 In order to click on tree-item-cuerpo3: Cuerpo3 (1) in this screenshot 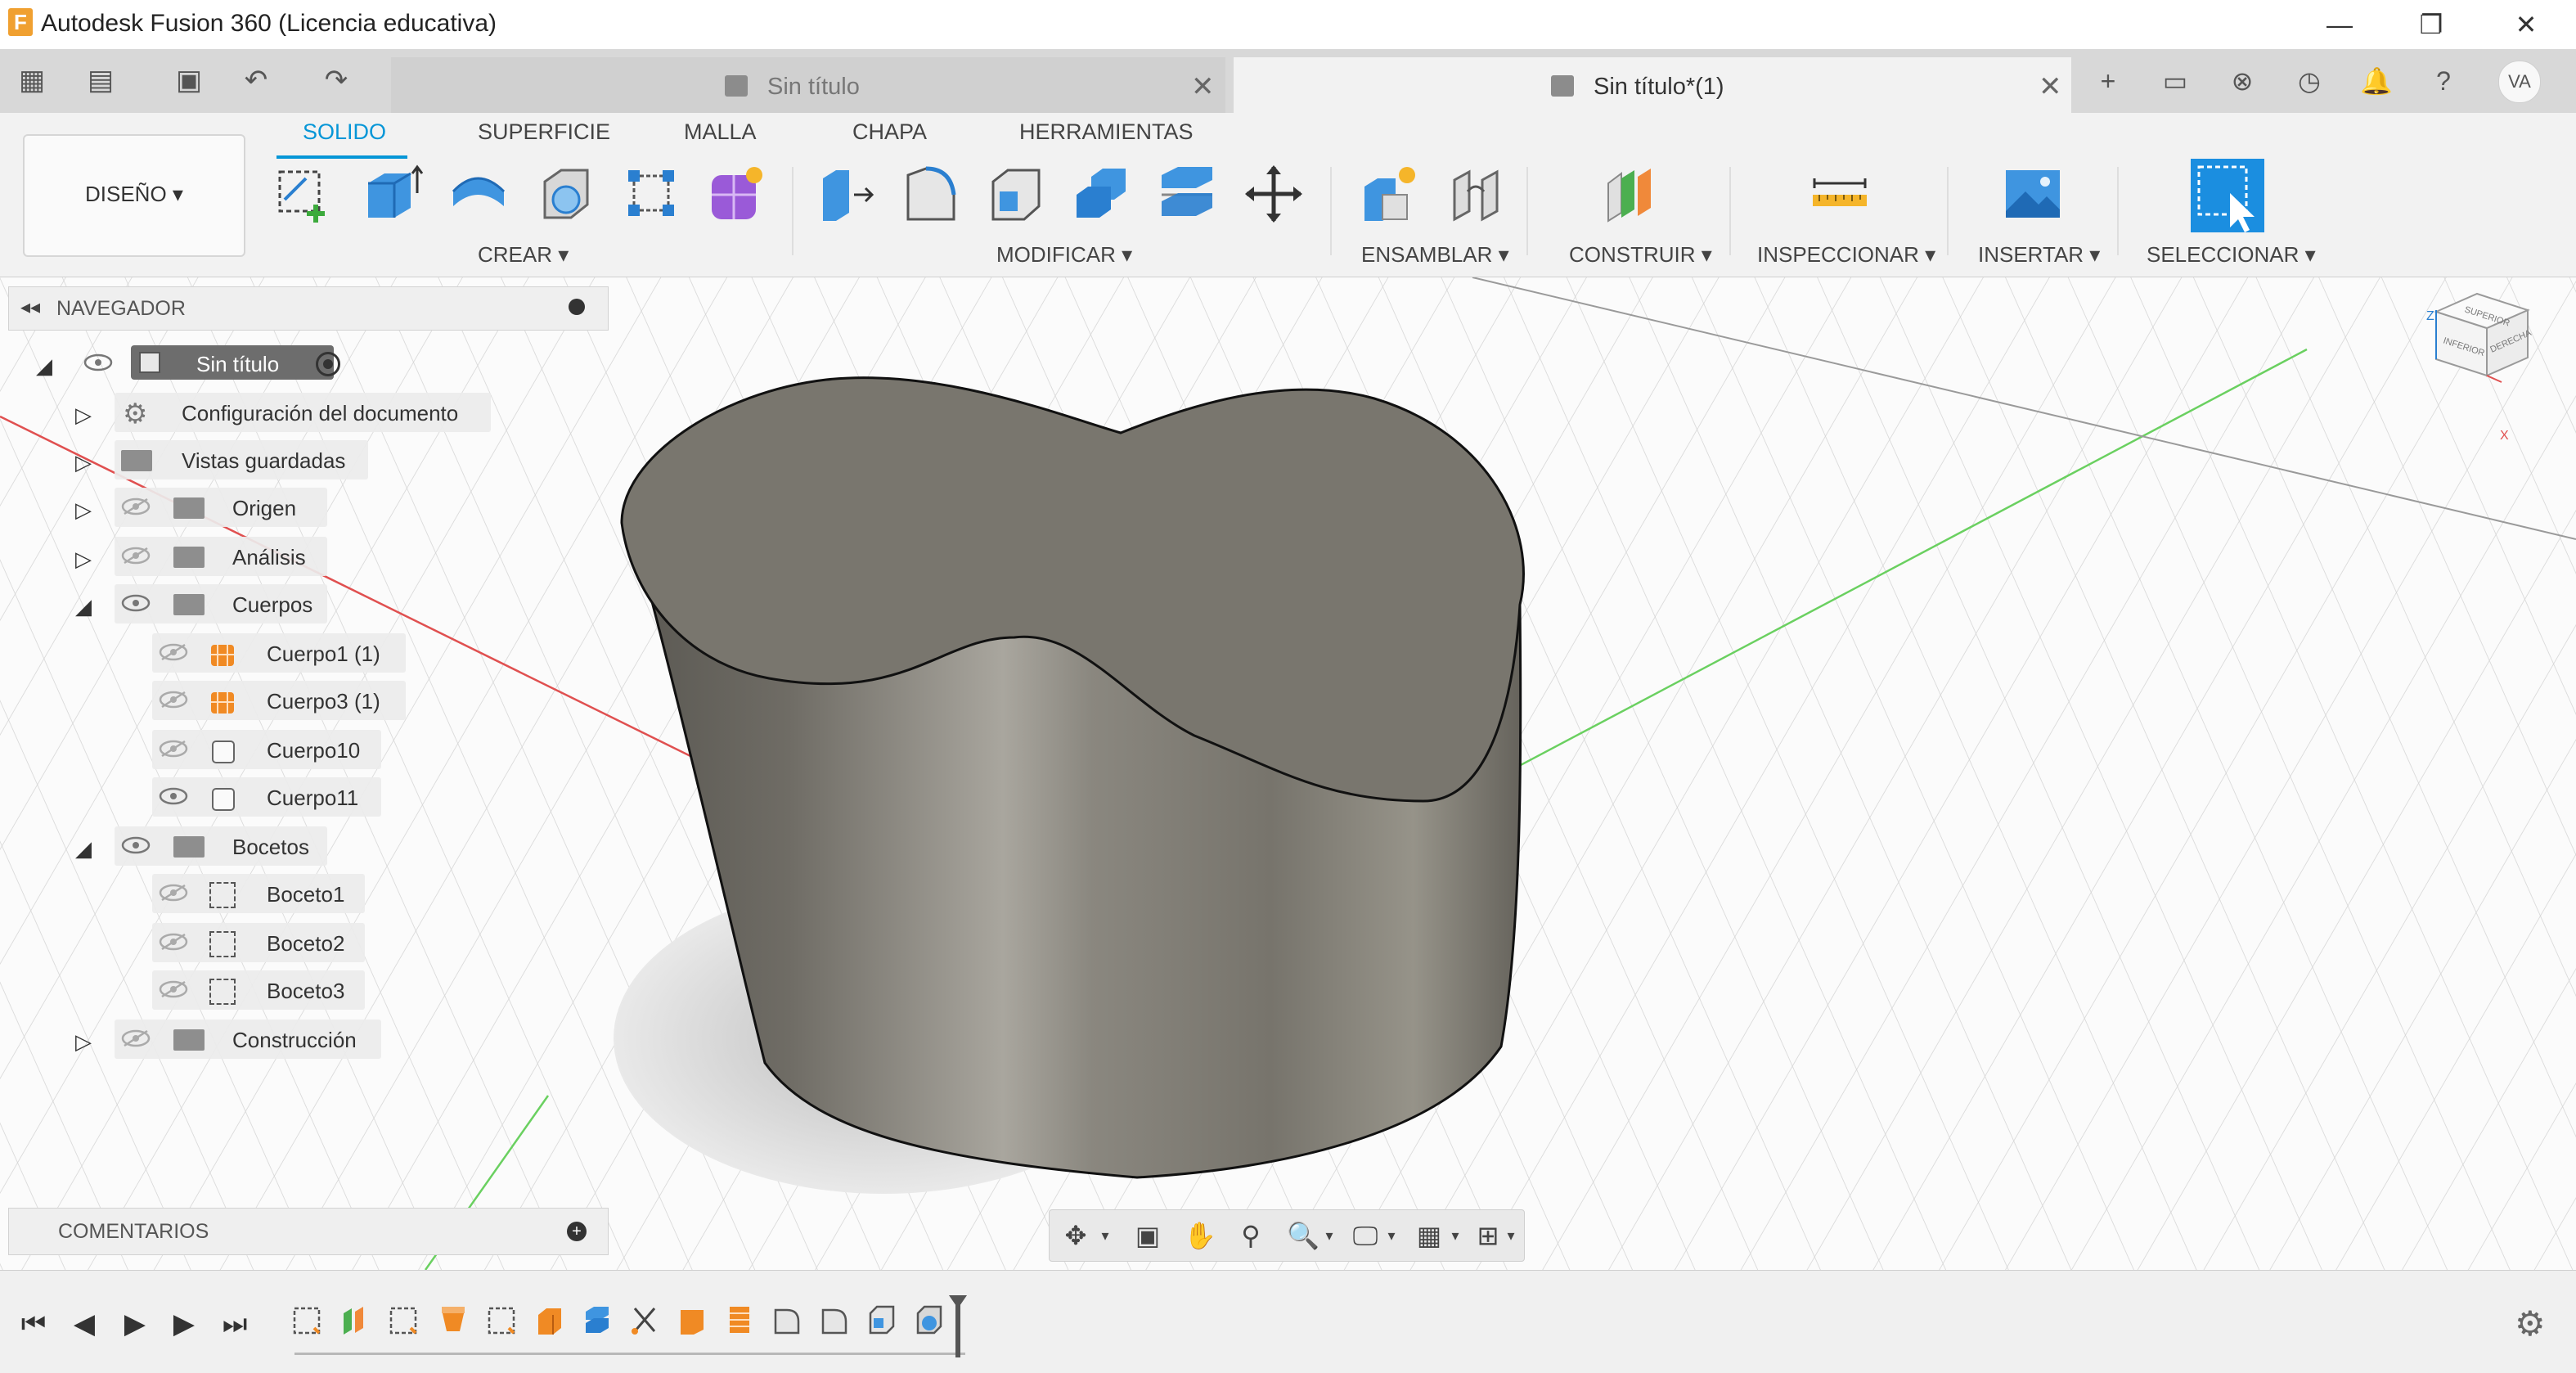, I will do `click(283, 700)`.